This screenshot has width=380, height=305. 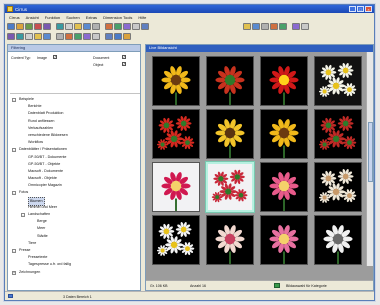 What do you see at coordinates (20, 26) in the screenshot?
I see `save-icon` at bounding box center [20, 26].